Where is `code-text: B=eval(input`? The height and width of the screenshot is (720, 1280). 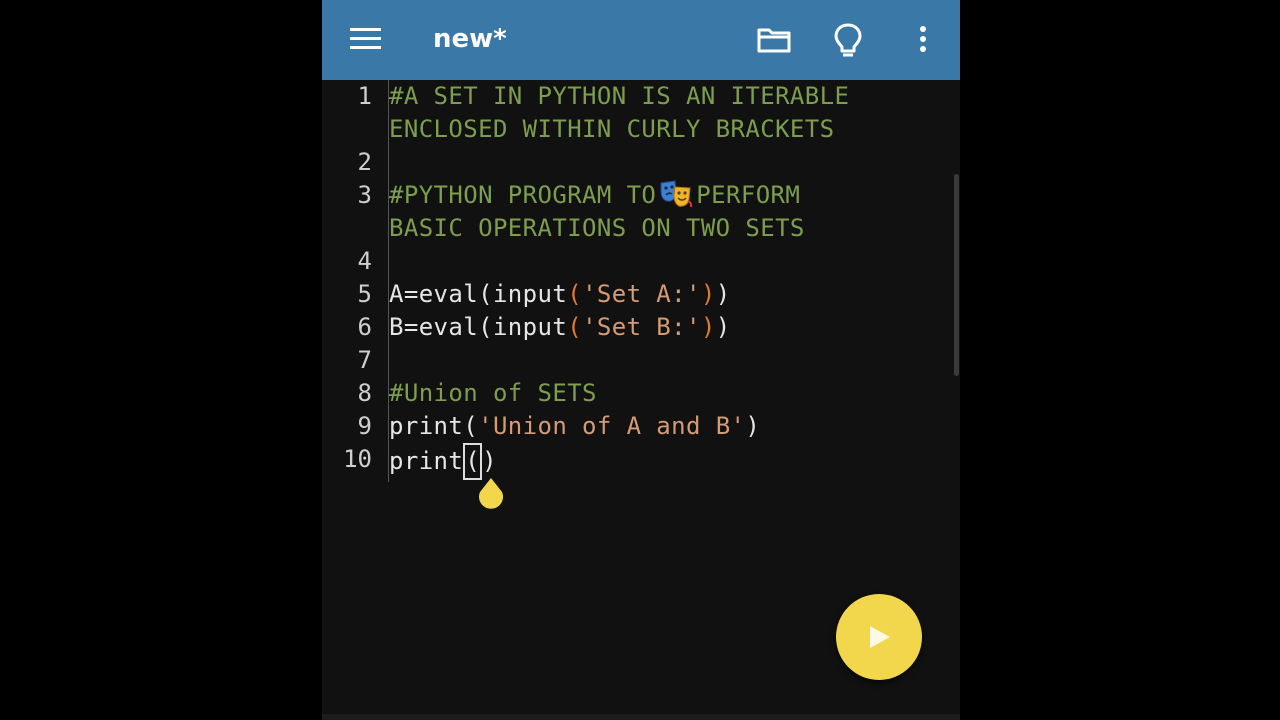
code-text: B=eval(input is located at coordinates (478, 327).